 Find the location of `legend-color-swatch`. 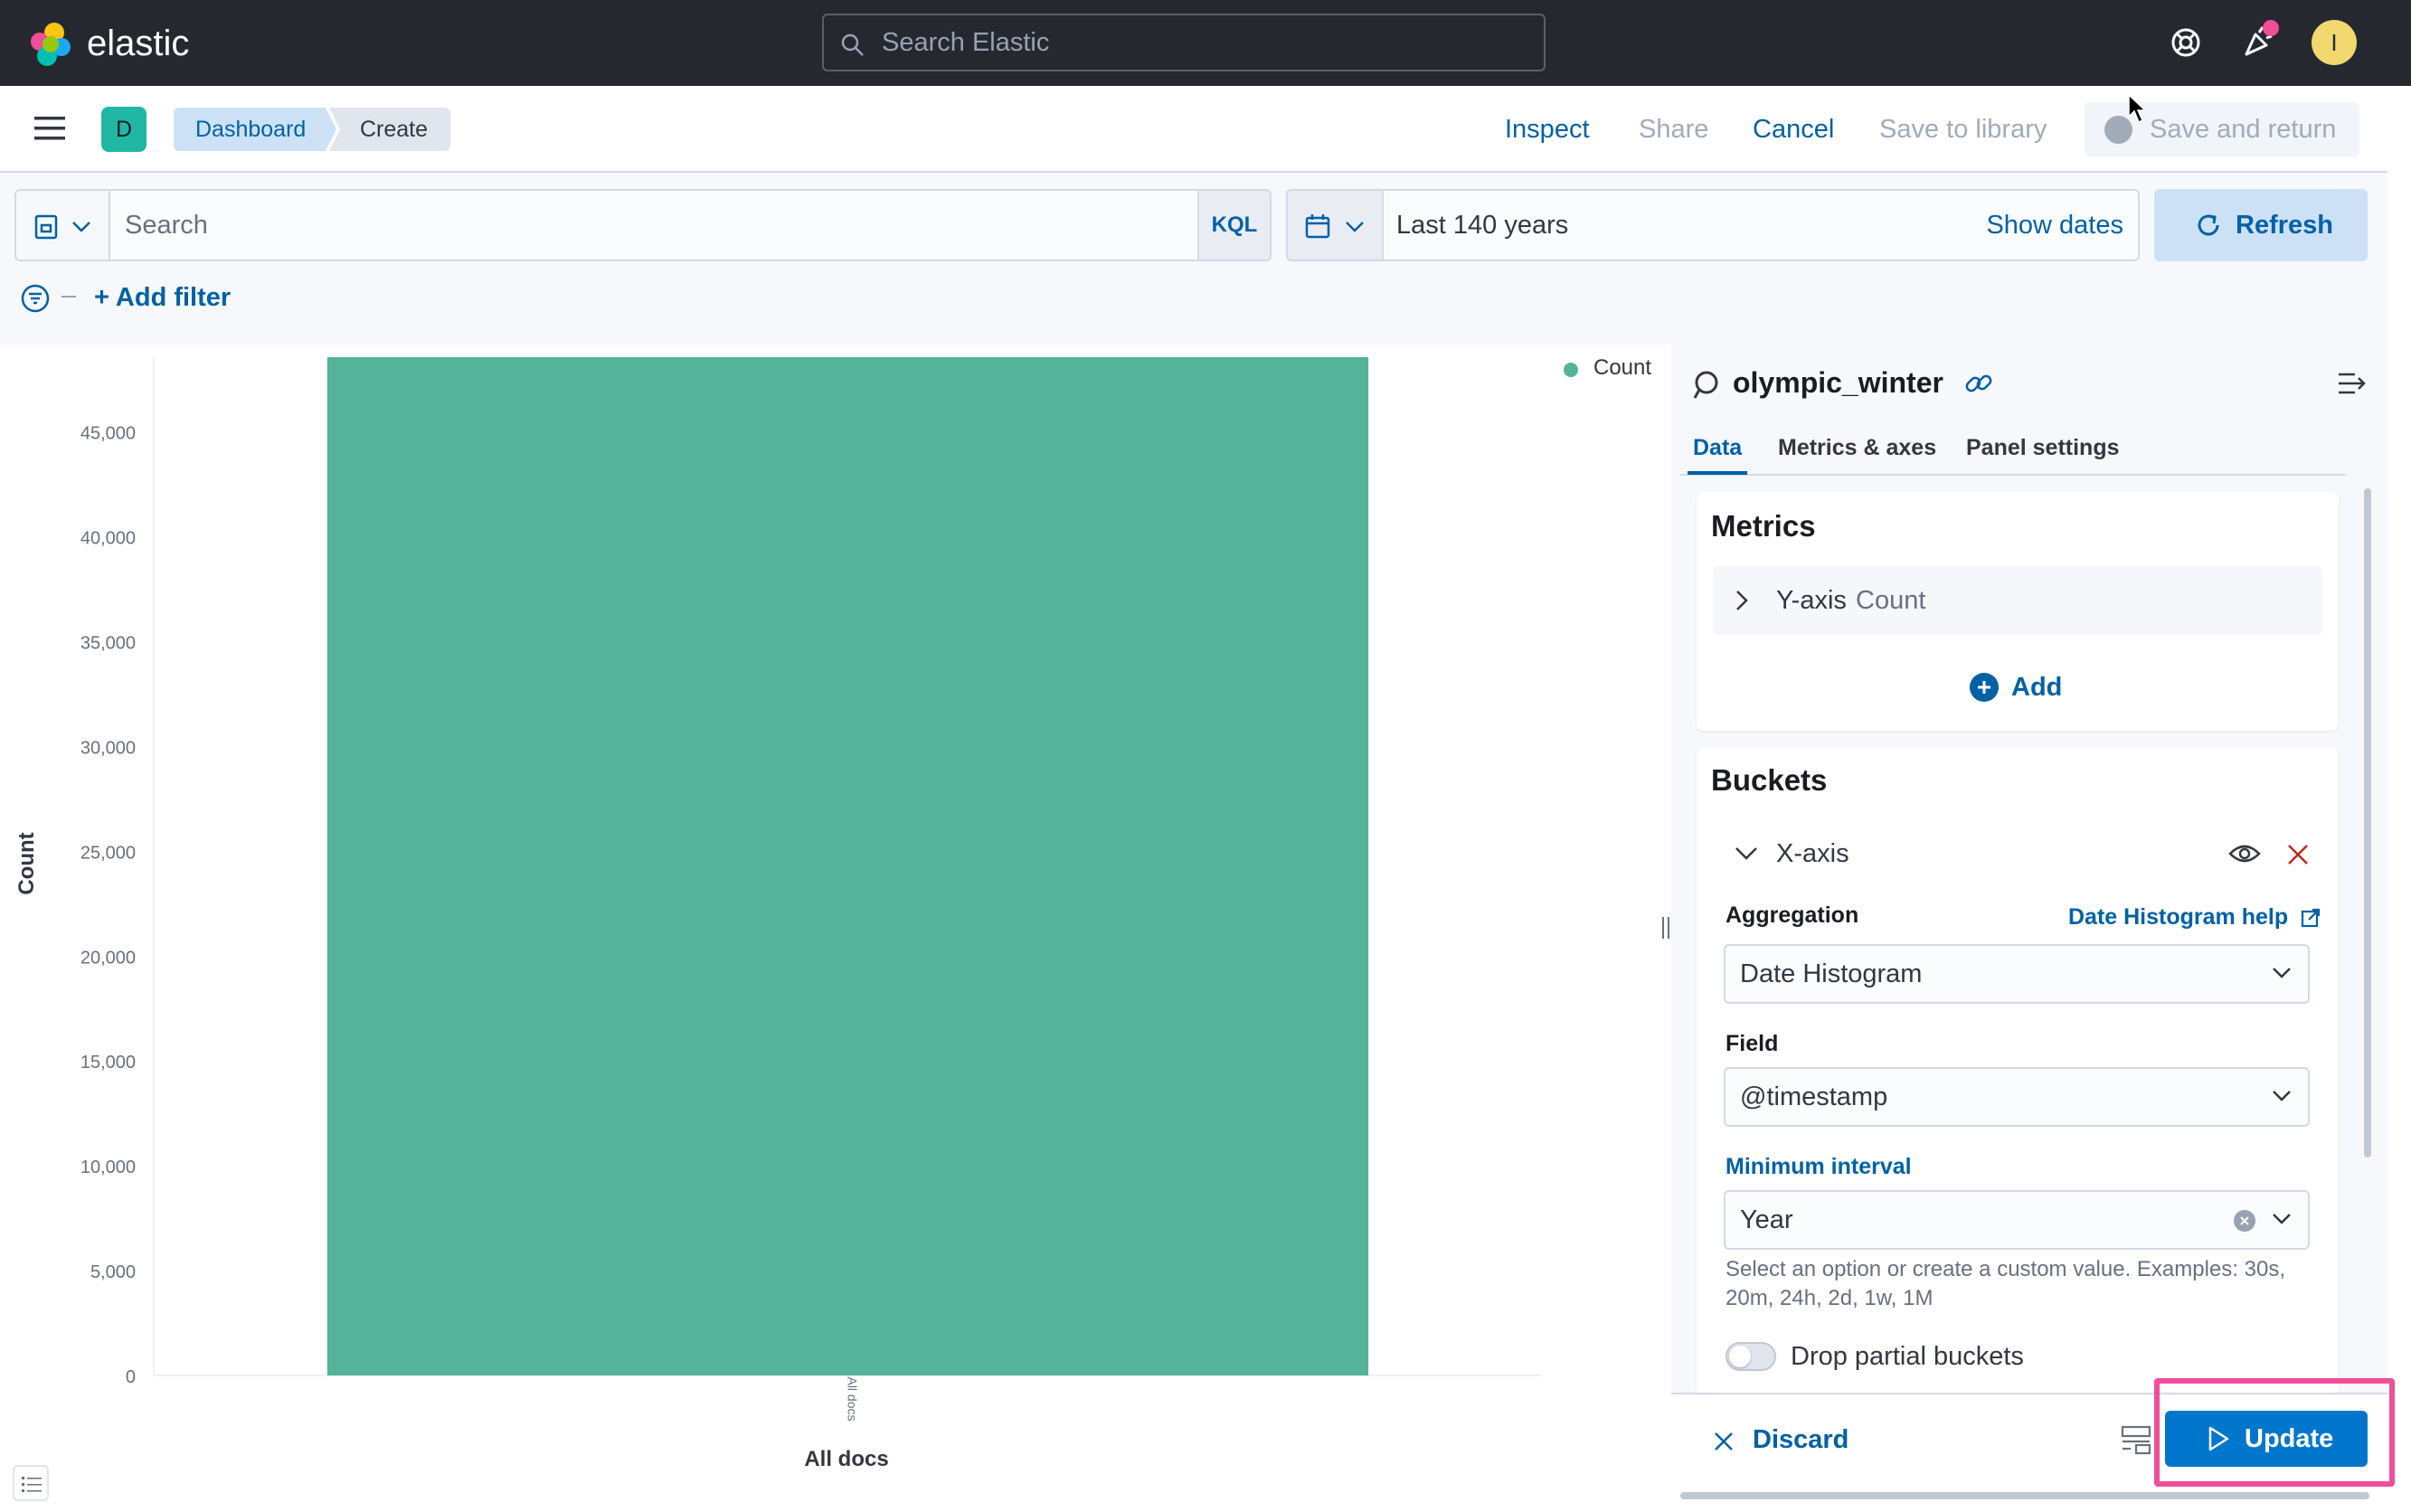

legend-color-swatch is located at coordinates (1571, 370).